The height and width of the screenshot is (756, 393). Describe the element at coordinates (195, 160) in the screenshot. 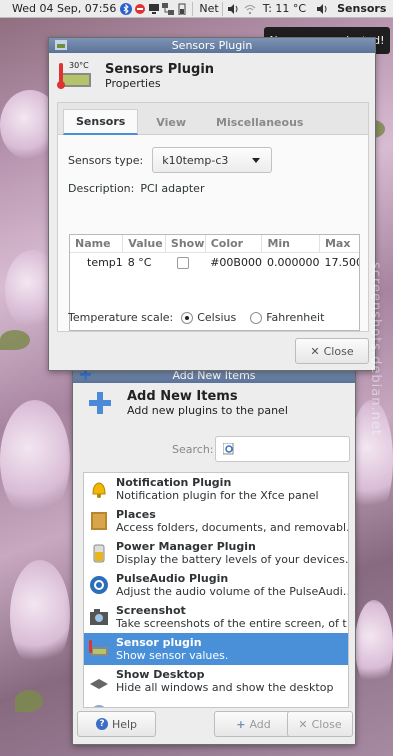

I see `sensors-type-value: k10temp-c3` at that location.